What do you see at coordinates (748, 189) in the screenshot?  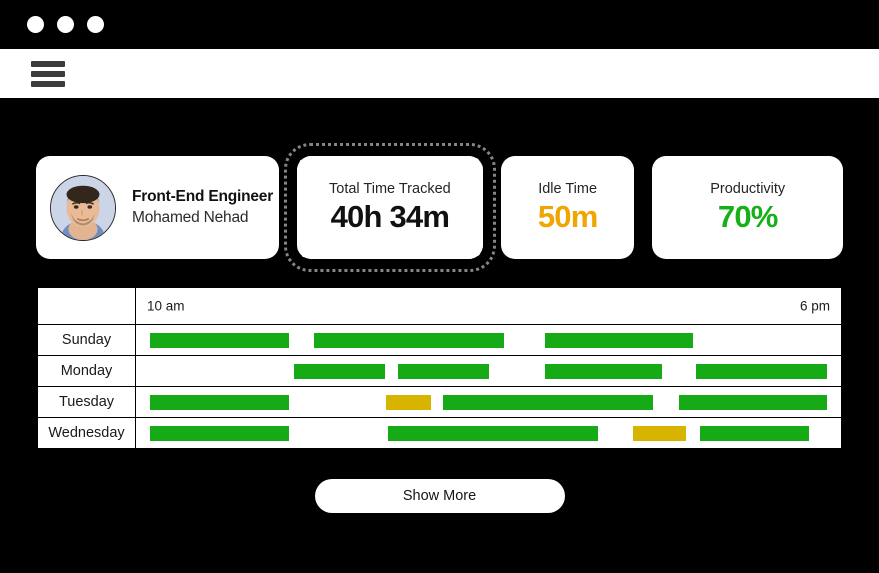 I see `productivity-label: Productivity` at bounding box center [748, 189].